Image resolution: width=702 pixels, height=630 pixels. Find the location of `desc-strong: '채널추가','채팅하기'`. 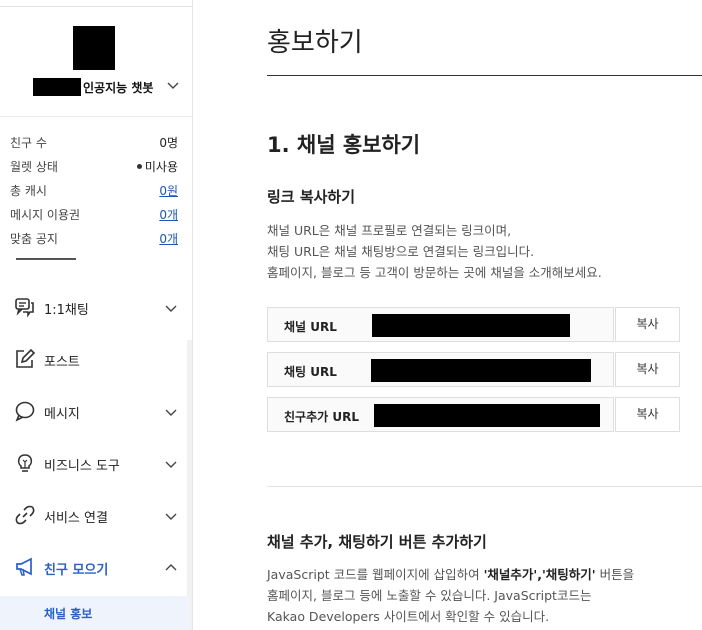

desc-strong: '채널추가','채팅하기' is located at coordinates (539, 574).